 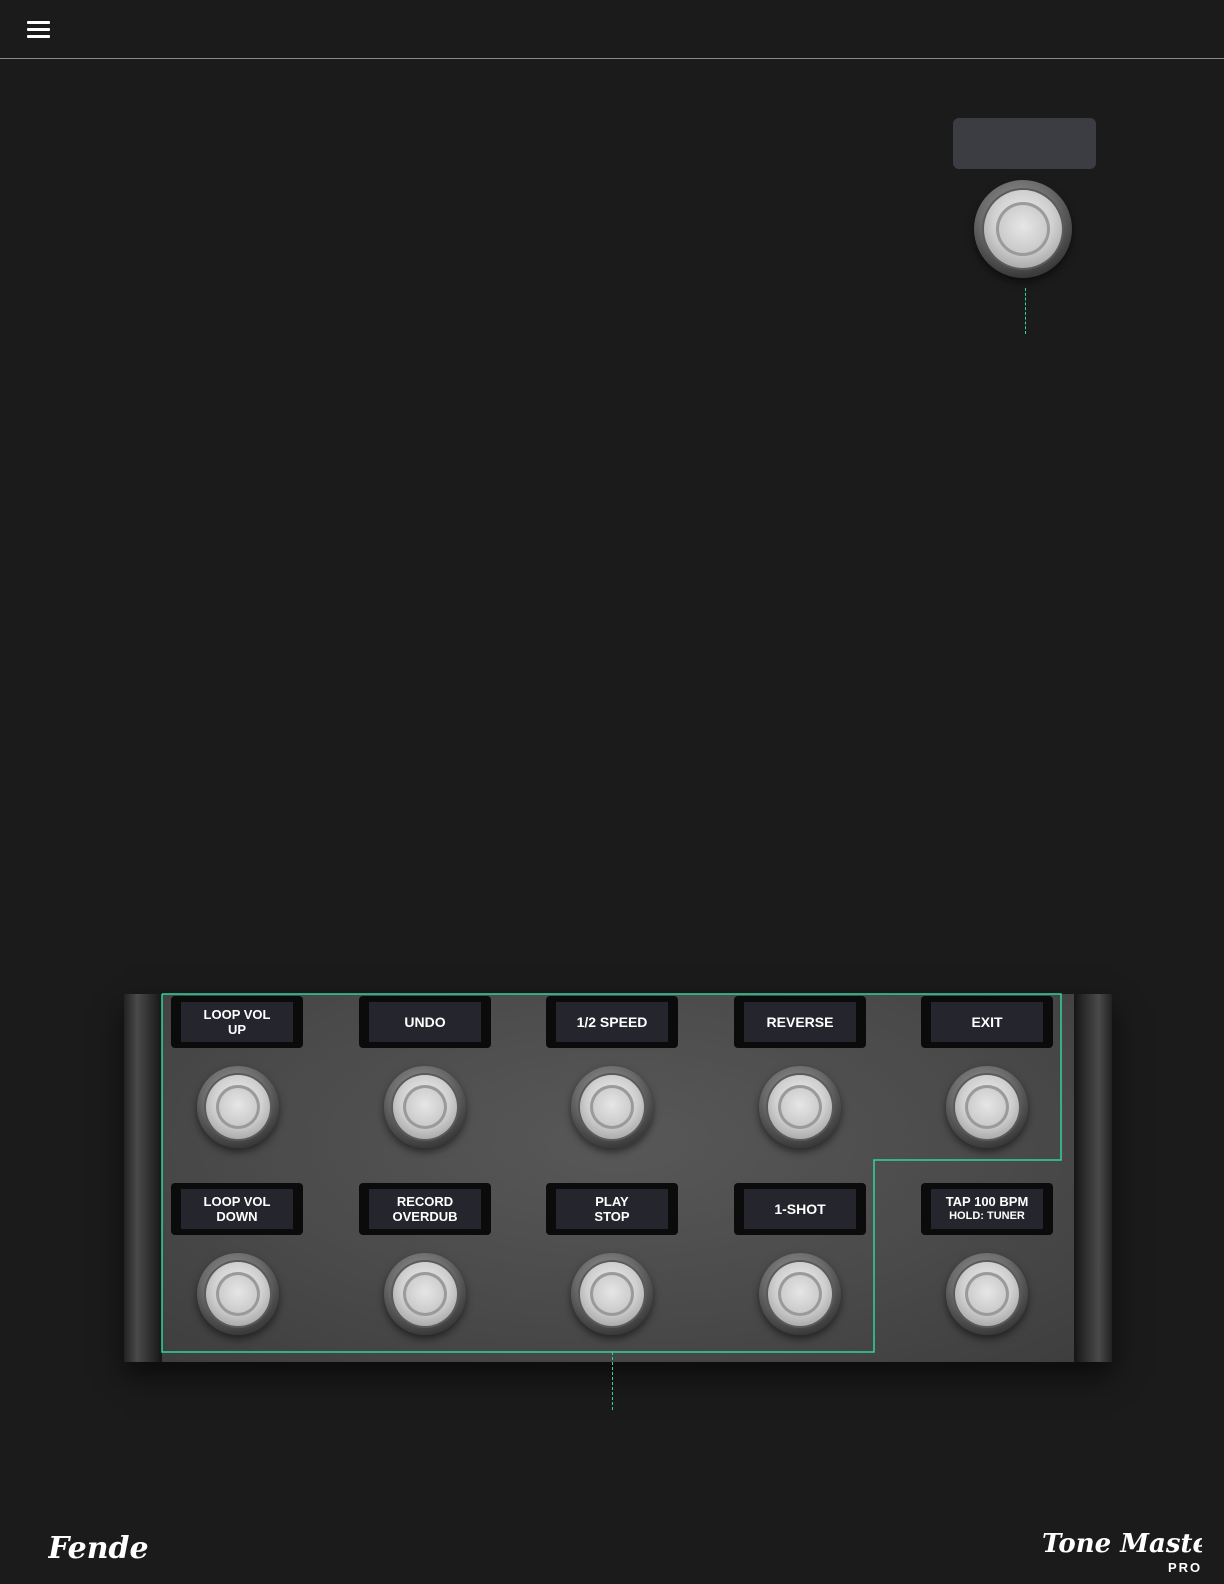 I want to click on tone-master-pro-logo: Tone Master PRO, so click(x=1133, y=1553).